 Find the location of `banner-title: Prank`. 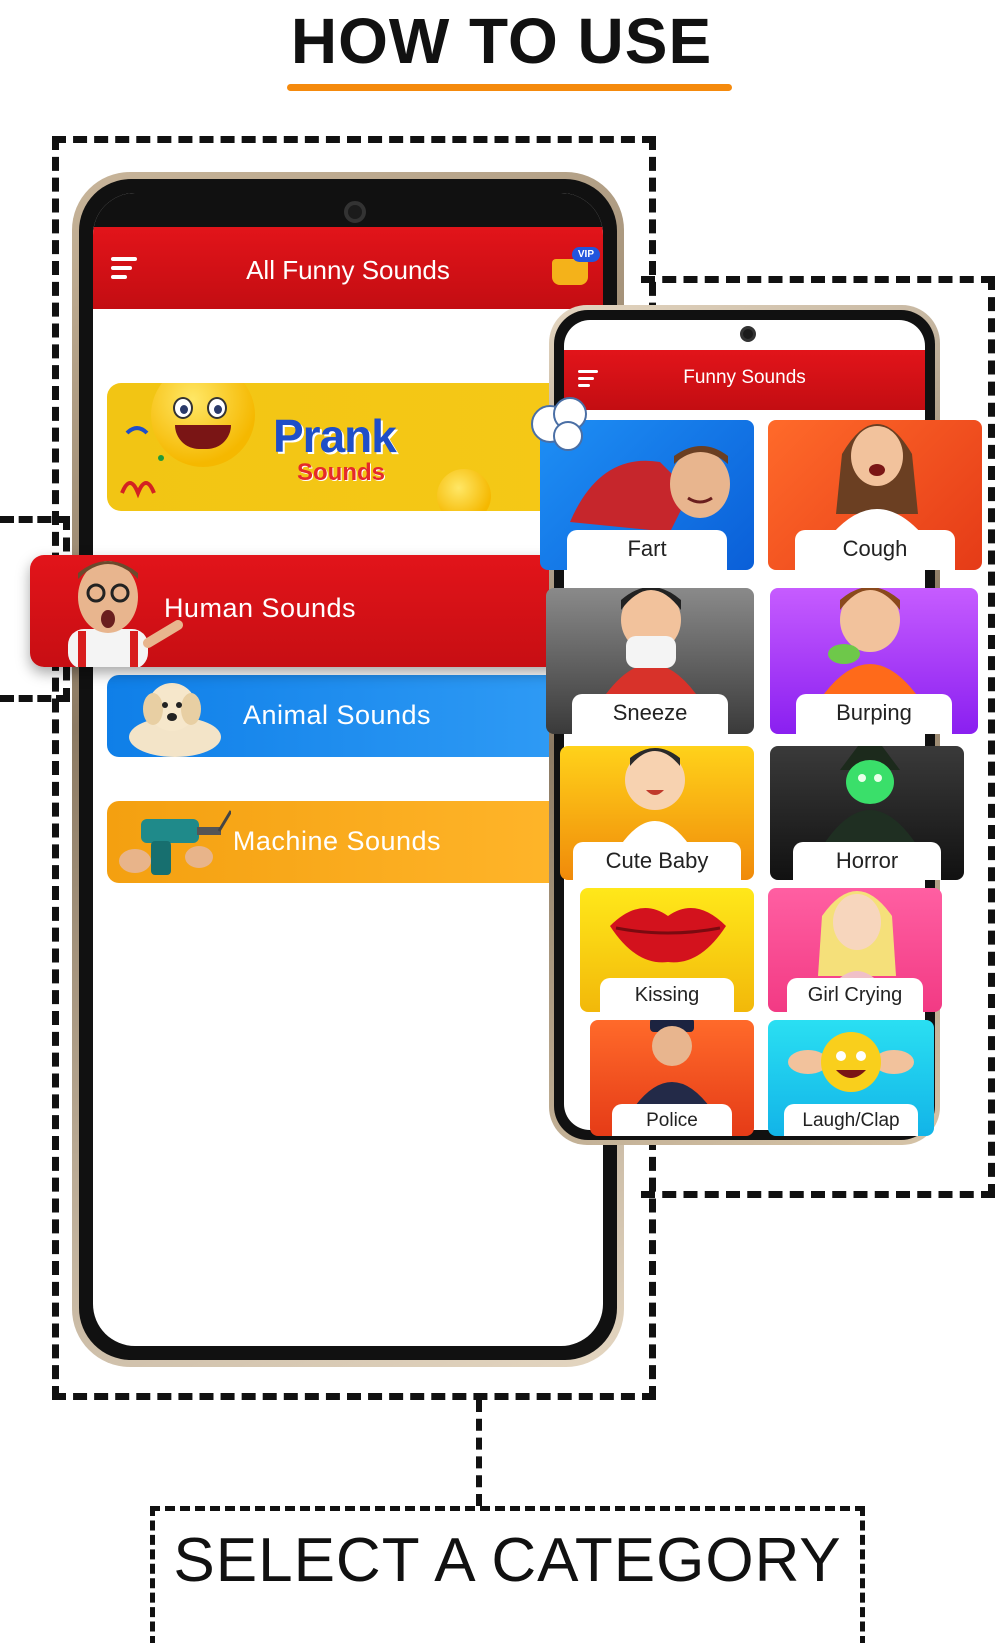

banner-title: Prank is located at coordinates (335, 436).